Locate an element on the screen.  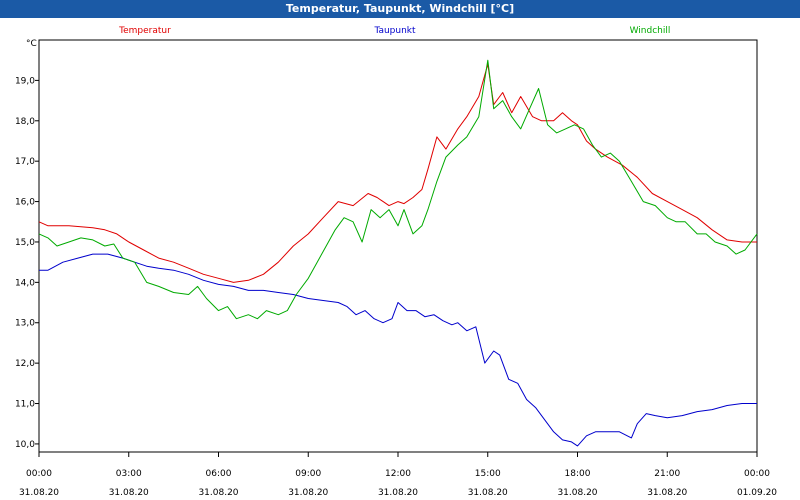
chart-title: Temperatur, Taupunkt, Windchill [°C] is located at coordinates (400, 9).